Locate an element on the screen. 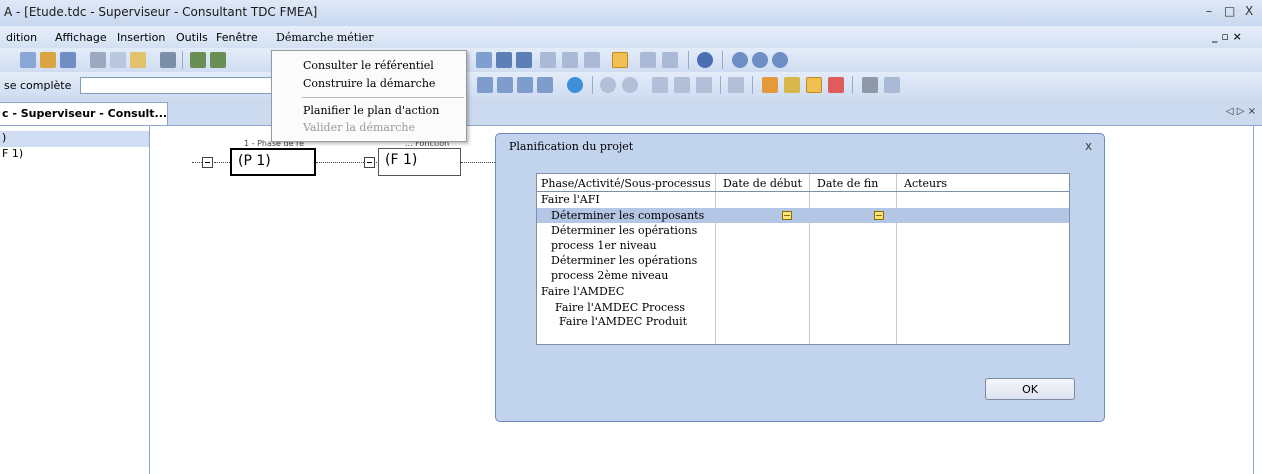 The image size is (1262, 474). ok-button: OK is located at coordinates (1030, 389).